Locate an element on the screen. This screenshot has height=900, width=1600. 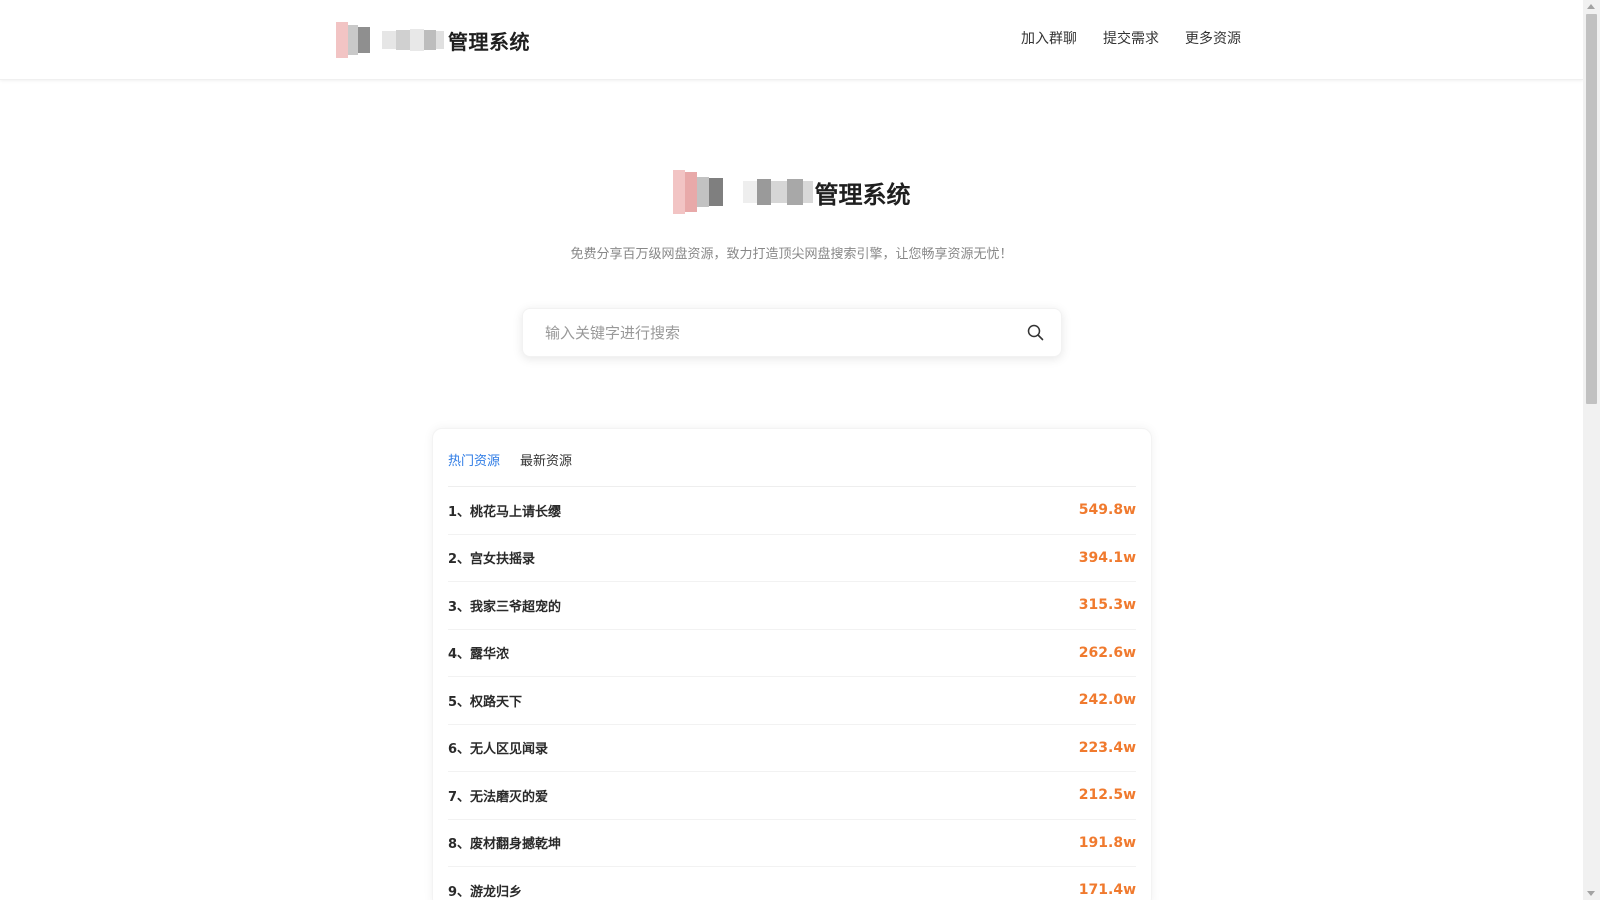
search-box is located at coordinates (792, 332).